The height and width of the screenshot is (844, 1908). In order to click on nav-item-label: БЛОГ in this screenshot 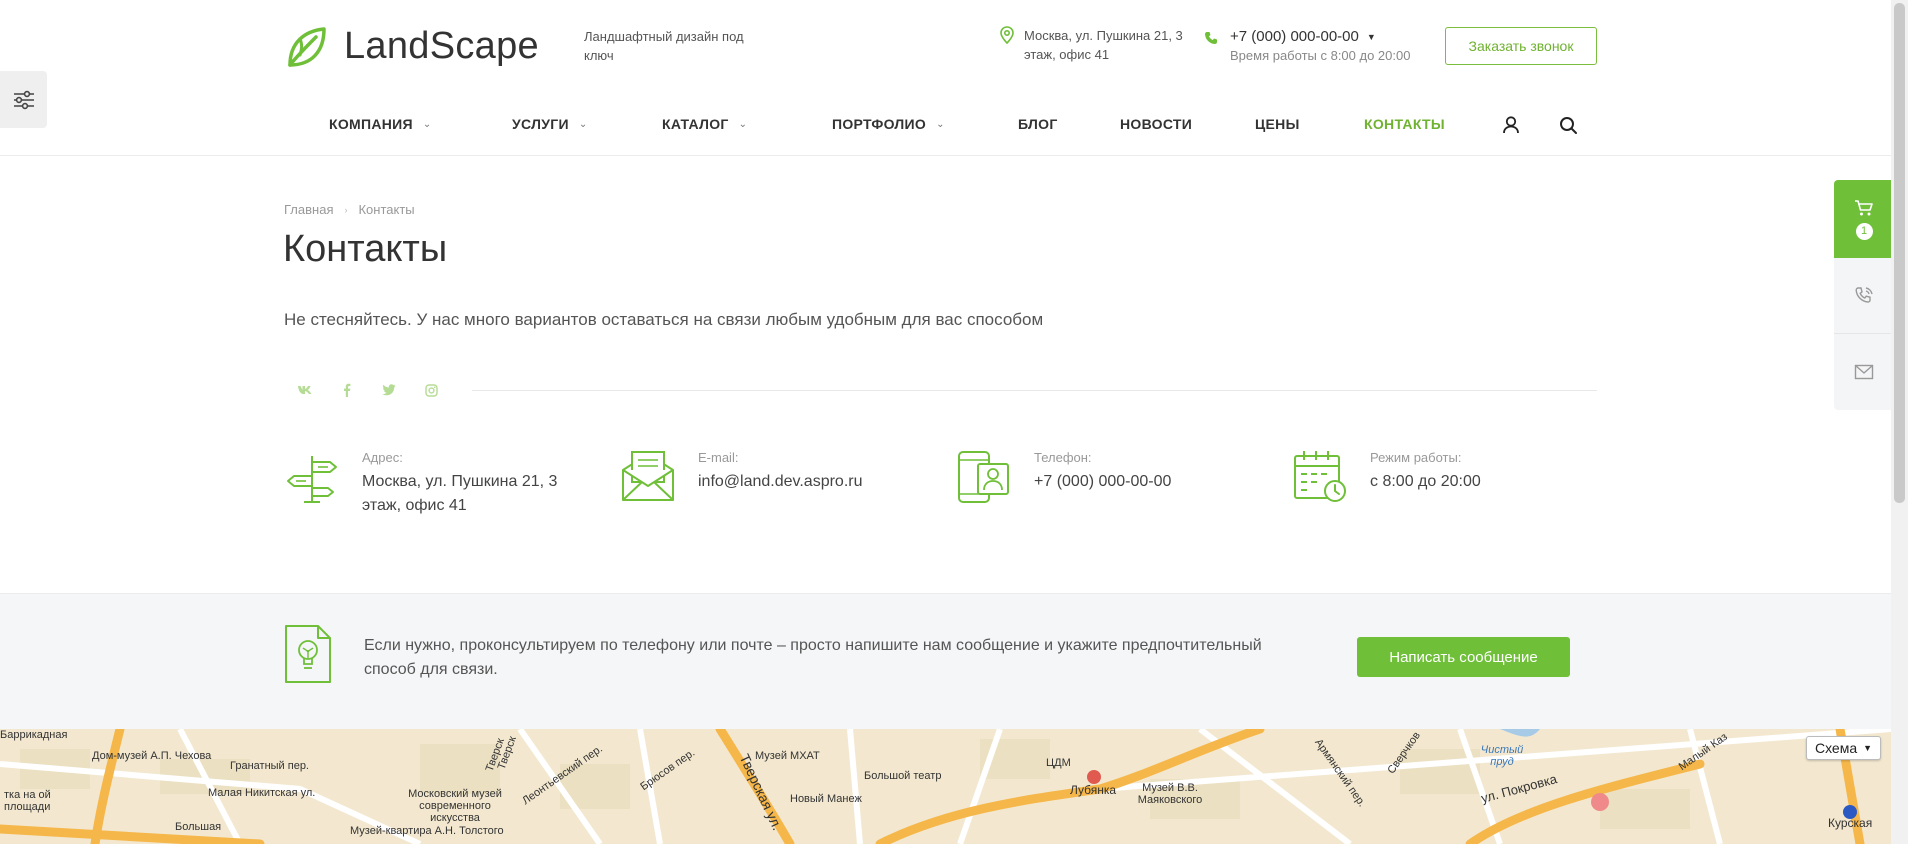, I will do `click(1038, 124)`.